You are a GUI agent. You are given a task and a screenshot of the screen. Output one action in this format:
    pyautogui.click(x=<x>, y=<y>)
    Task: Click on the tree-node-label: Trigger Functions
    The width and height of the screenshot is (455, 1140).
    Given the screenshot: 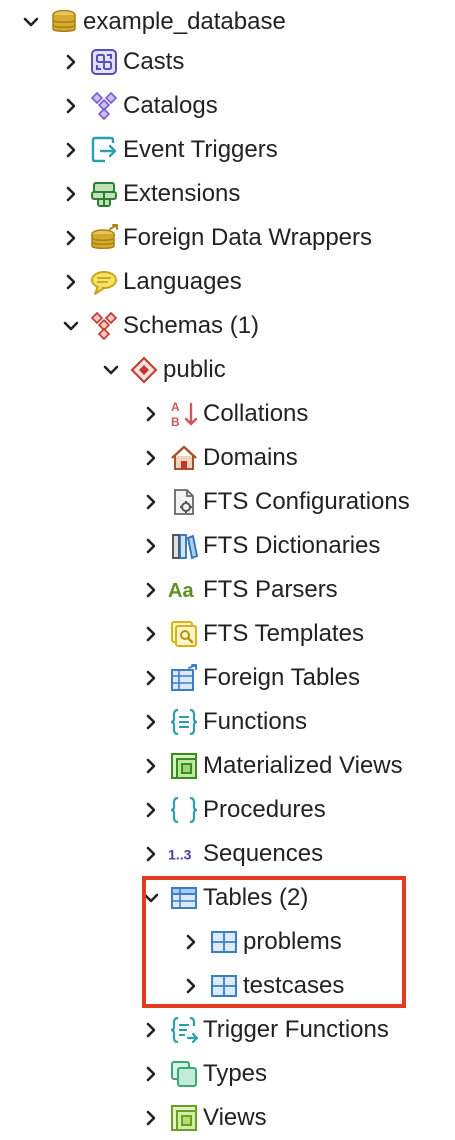 What is the action you would take?
    pyautogui.click(x=296, y=1029)
    